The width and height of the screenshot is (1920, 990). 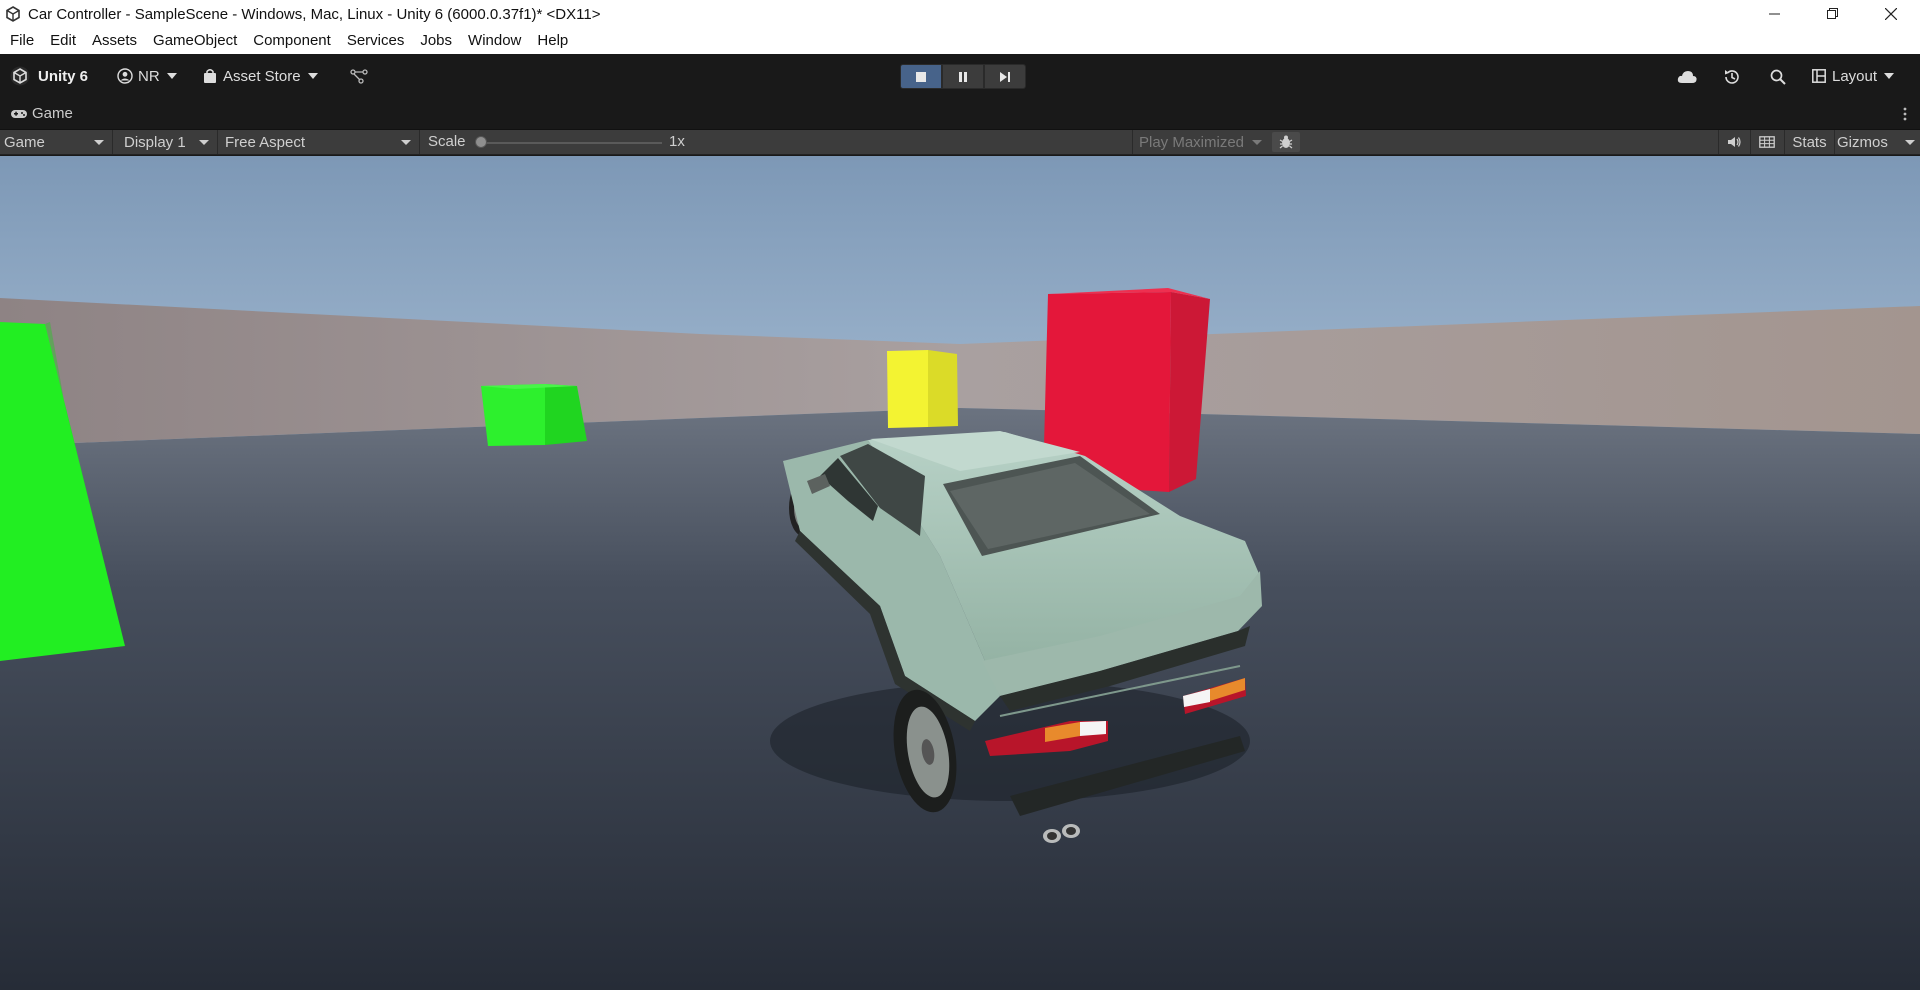 I want to click on unity-logo-icon, so click(x=20, y=76).